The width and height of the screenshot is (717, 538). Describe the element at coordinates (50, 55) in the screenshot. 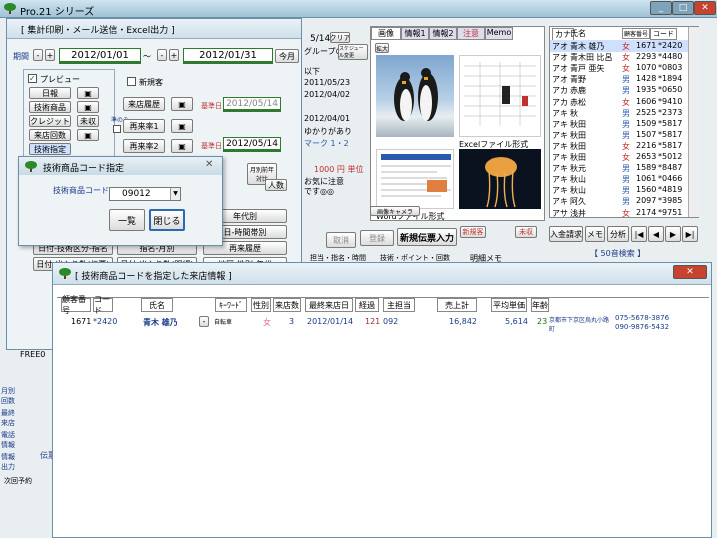

I see `from-plus-button: +` at that location.